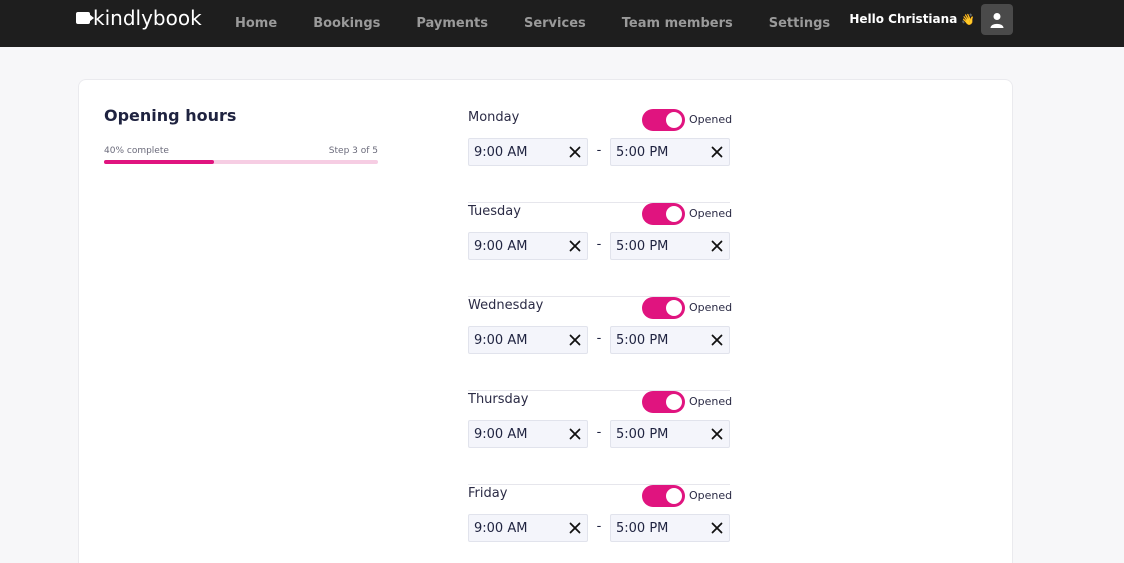 This screenshot has width=1124, height=563. Describe the element at coordinates (147, 18) in the screenshot. I see `brand-name: kindlybook` at that location.